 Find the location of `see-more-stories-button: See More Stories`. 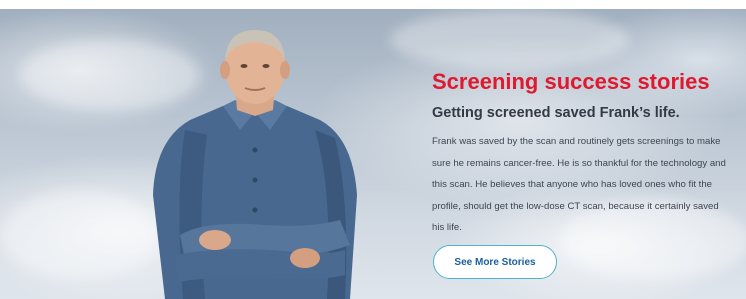

see-more-stories-button: See More Stories is located at coordinates (495, 262).